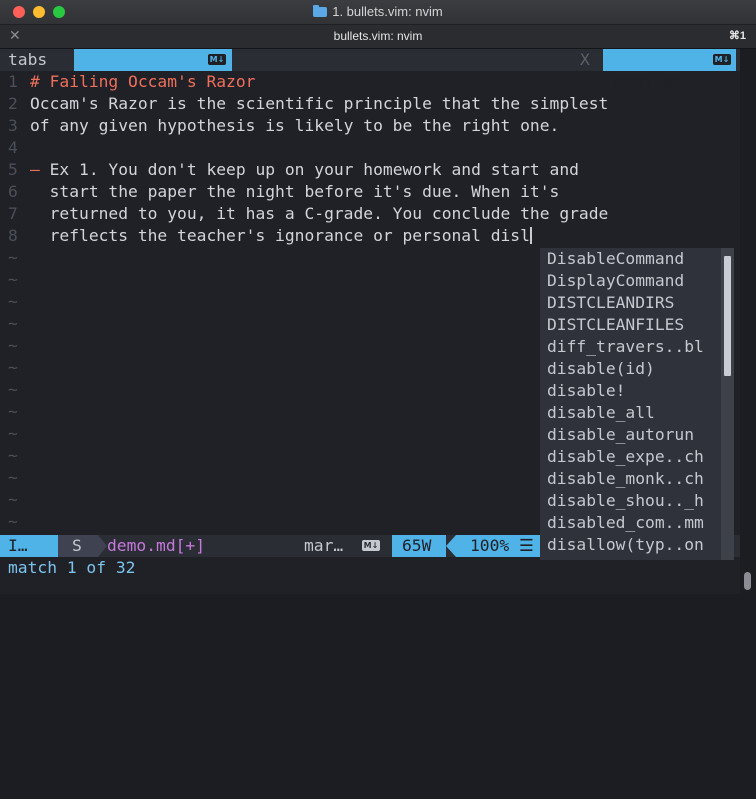 Image resolution: width=756 pixels, height=799 pixels. What do you see at coordinates (630, 523) in the screenshot?
I see `completion-item: disabled_com..mm` at bounding box center [630, 523].